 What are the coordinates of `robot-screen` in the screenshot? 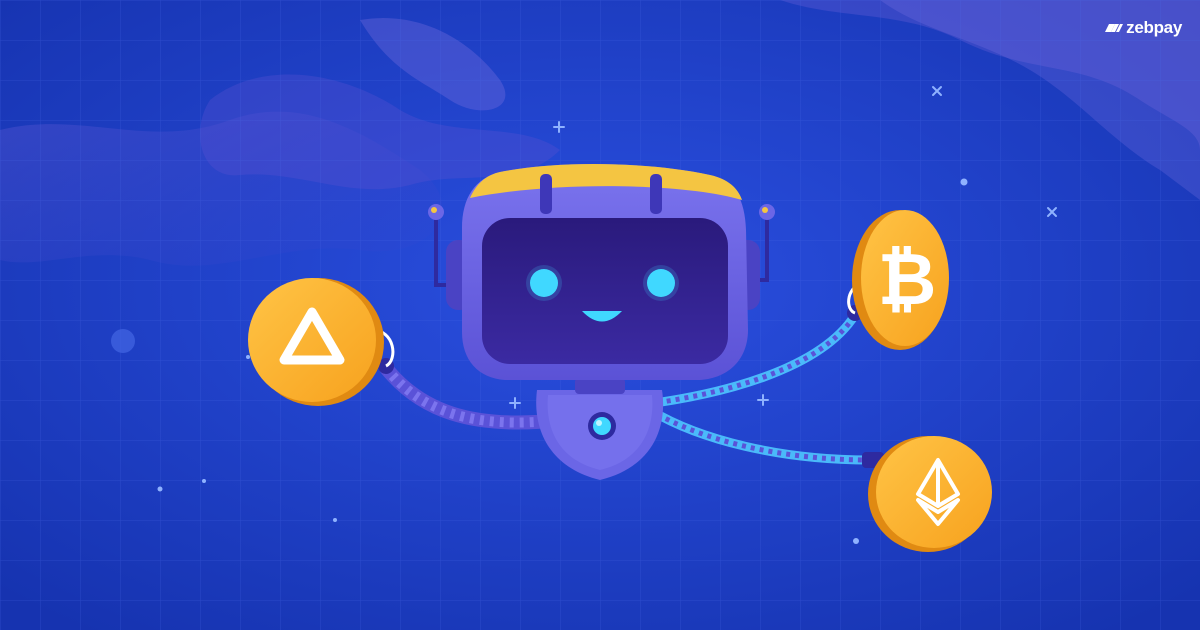 It's located at (605, 291).